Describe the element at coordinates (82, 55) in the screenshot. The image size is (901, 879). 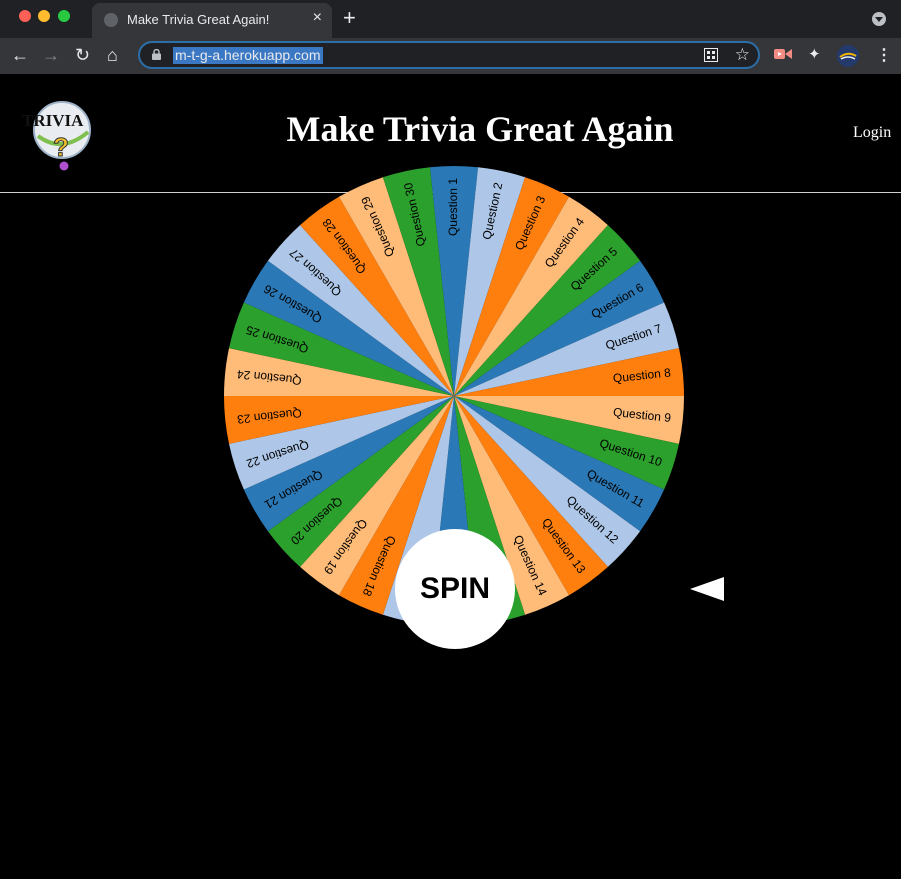
I see `reload-icon: ↻` at that location.